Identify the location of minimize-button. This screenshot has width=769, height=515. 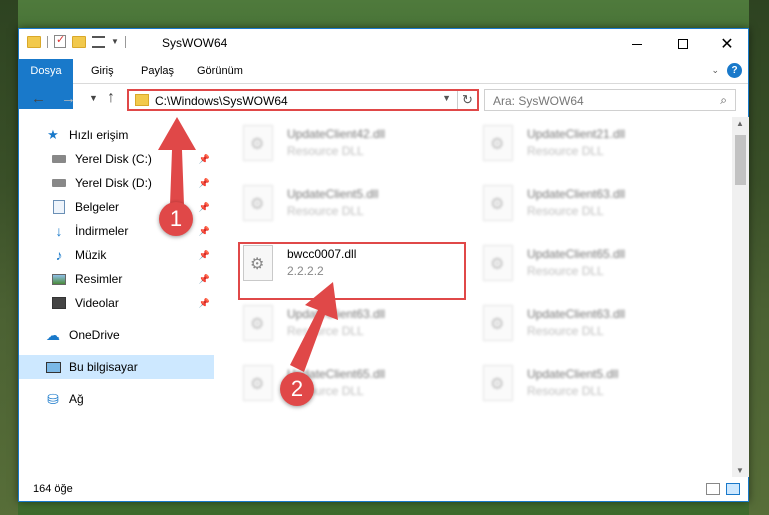
(637, 44).